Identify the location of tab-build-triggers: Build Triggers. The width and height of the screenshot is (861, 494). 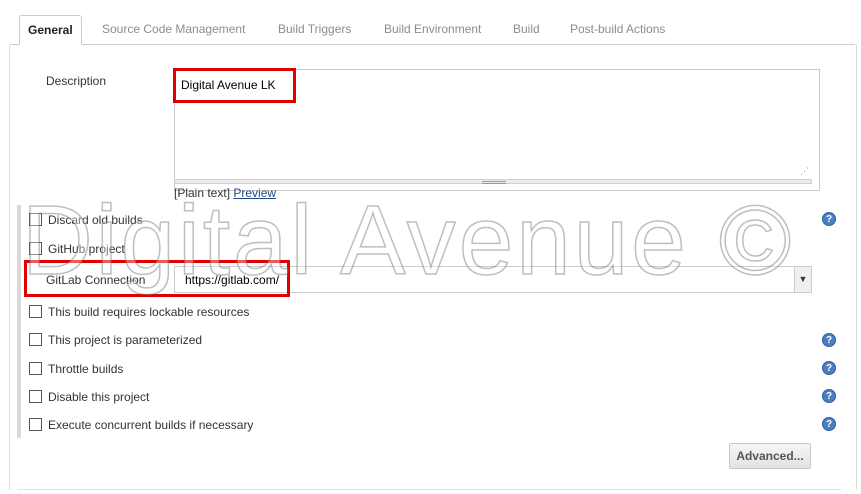
(314, 29).